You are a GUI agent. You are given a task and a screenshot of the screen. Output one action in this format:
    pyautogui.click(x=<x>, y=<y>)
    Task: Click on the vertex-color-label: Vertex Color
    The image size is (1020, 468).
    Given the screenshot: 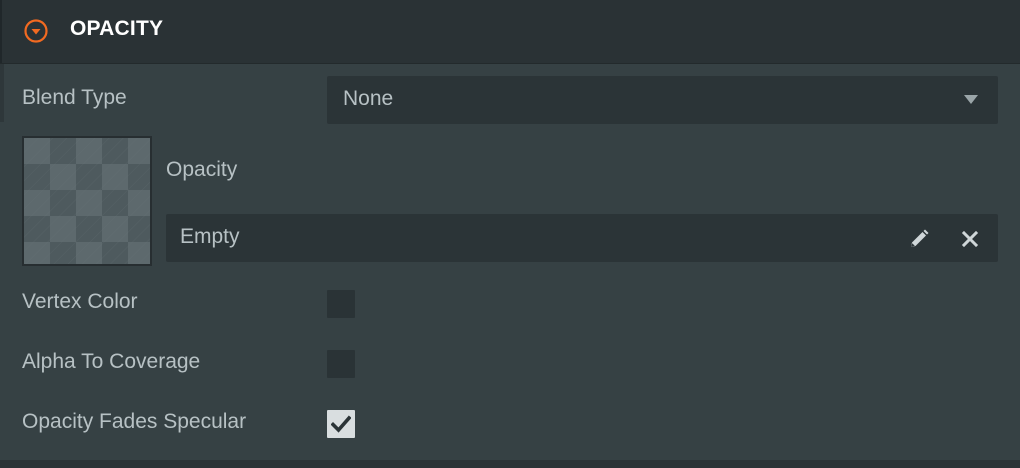 What is the action you would take?
    pyautogui.click(x=80, y=301)
    